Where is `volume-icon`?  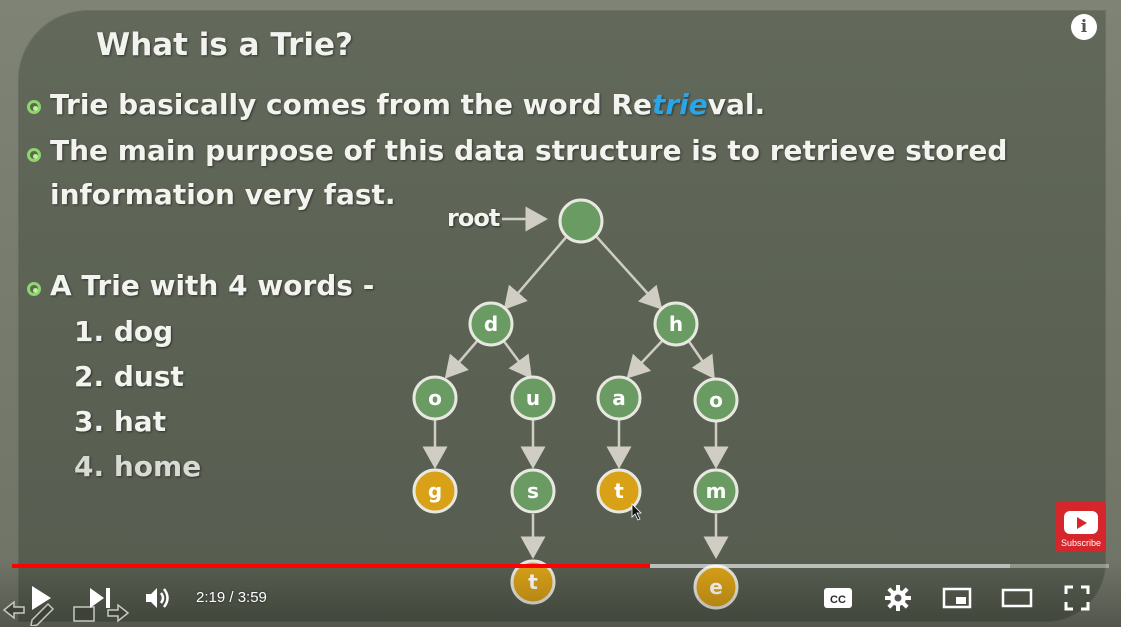 volume-icon is located at coordinates (157, 598).